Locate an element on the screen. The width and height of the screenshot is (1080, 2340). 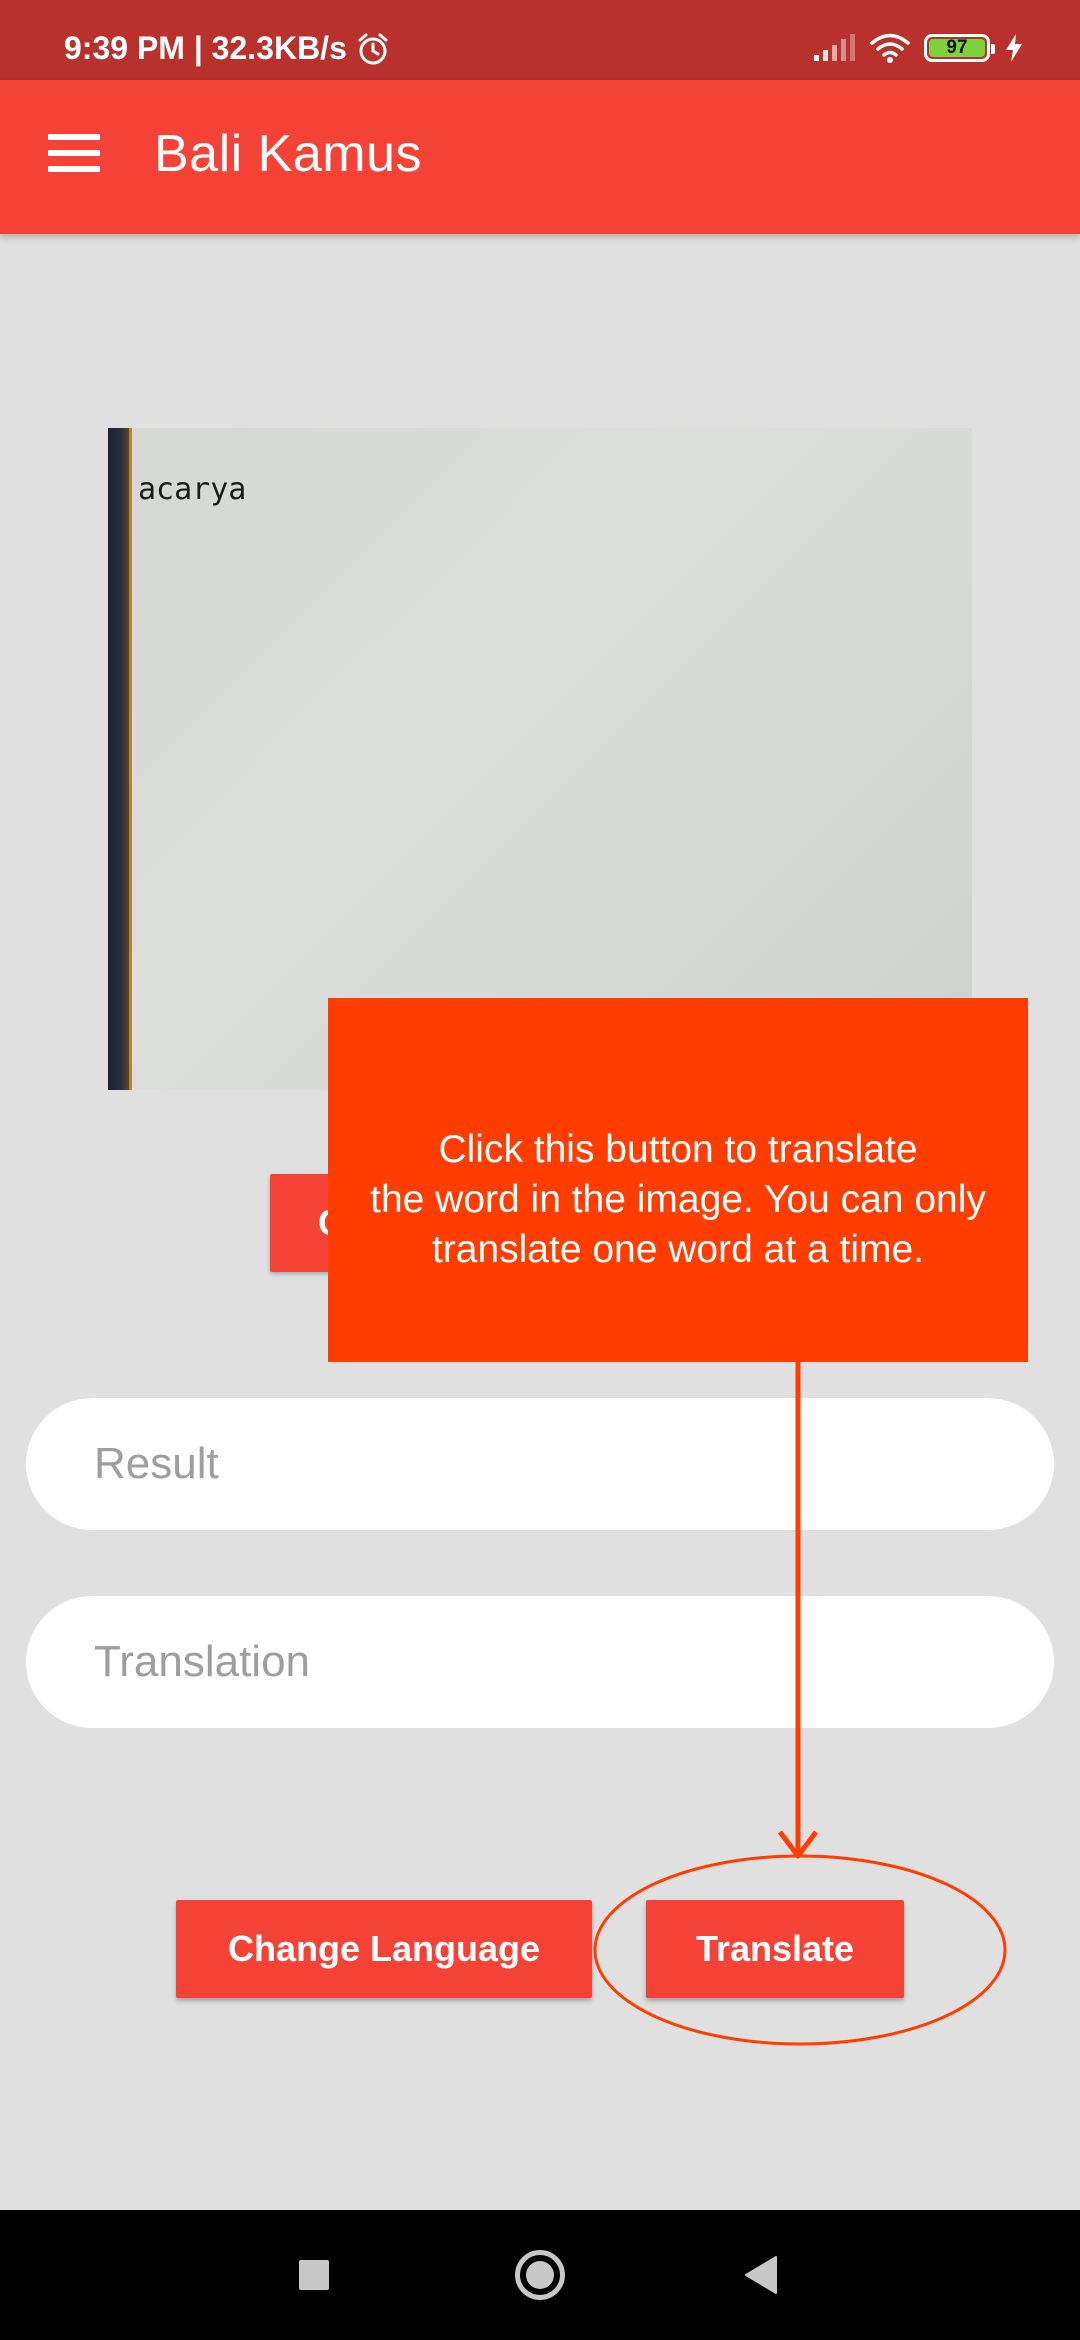
circle-icon is located at coordinates (540, 2275).